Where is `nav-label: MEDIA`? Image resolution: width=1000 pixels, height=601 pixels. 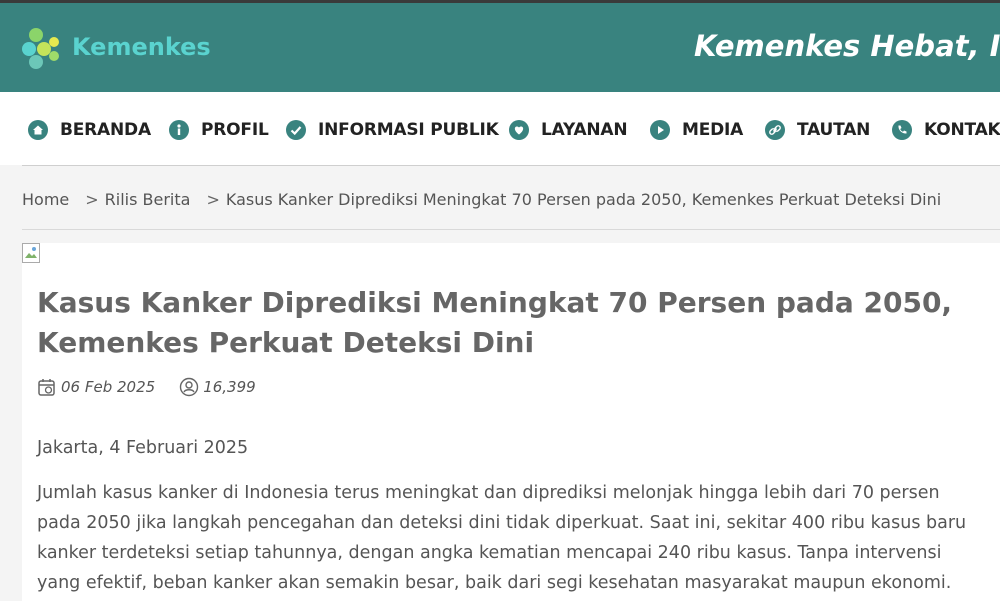 nav-label: MEDIA is located at coordinates (713, 130).